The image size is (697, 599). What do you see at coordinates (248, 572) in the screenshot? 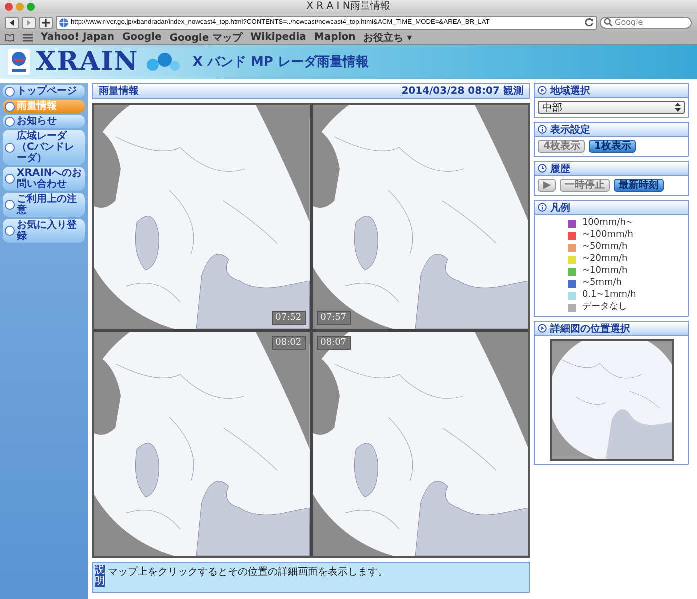
I see `description-text: マップ上をクリックするとその位置の詳細画面を表示します。` at bounding box center [248, 572].